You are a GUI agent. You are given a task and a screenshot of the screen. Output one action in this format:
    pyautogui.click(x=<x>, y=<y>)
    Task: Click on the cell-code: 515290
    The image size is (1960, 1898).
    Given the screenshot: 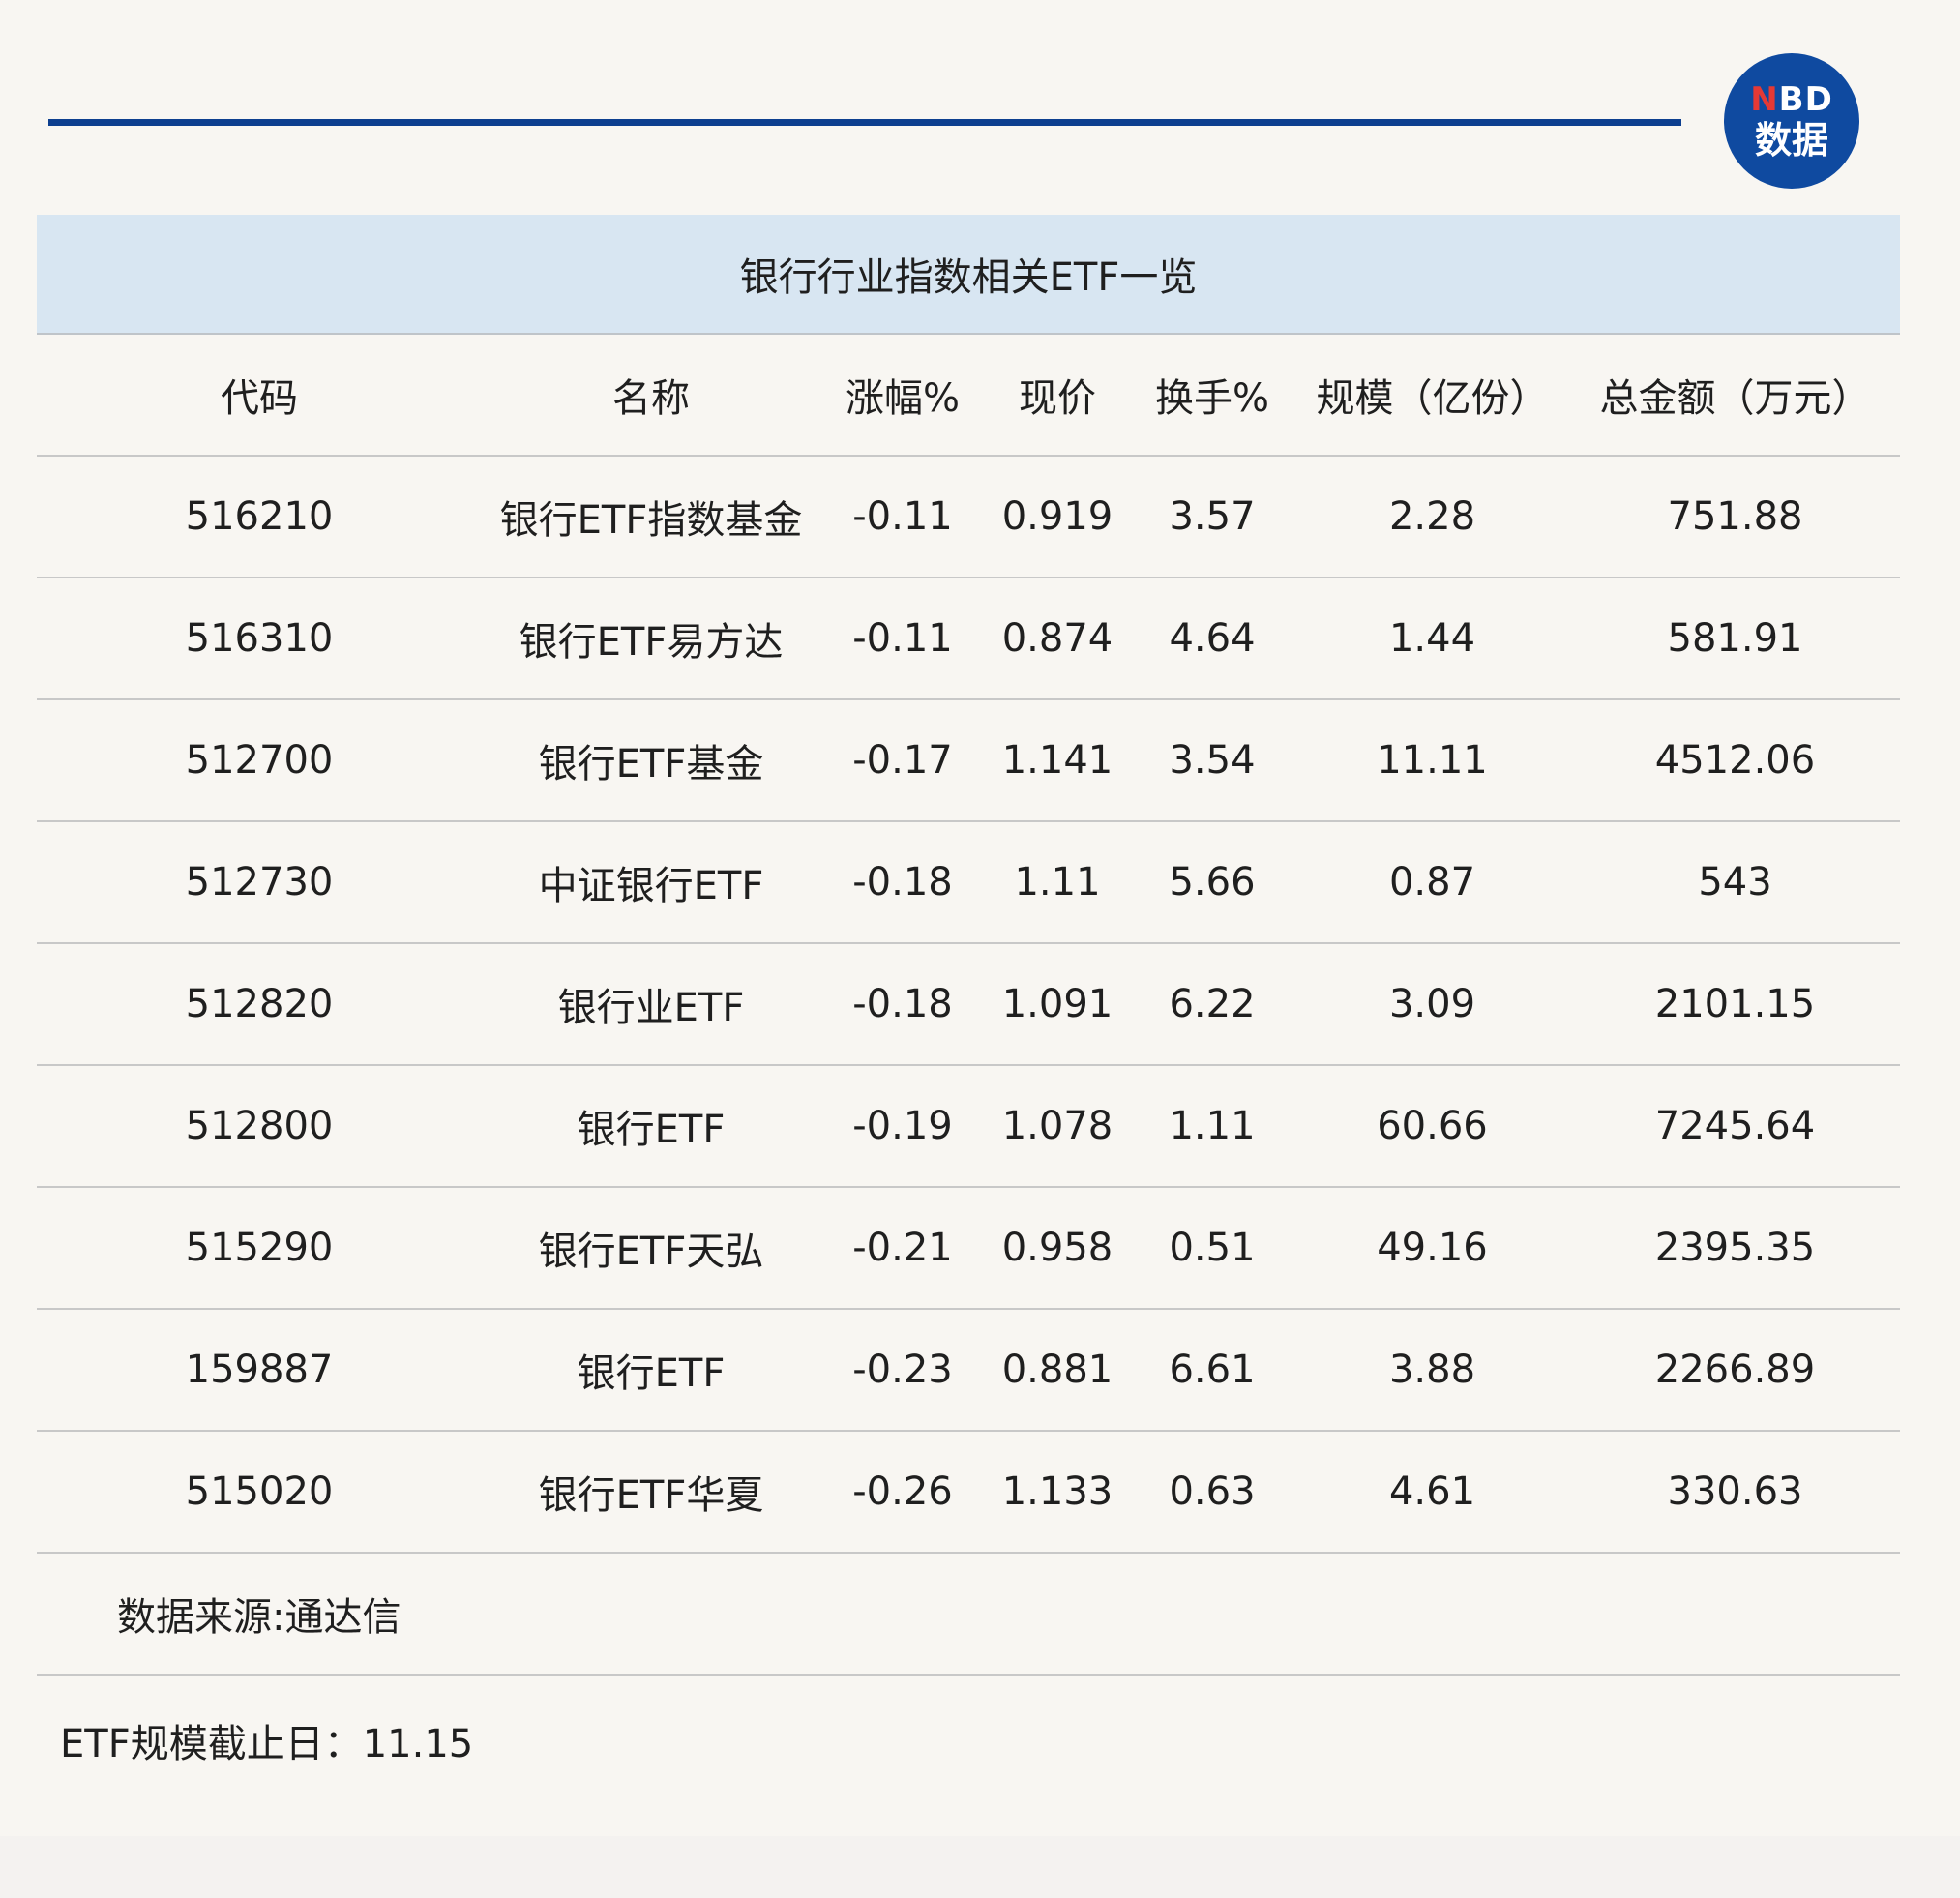 What is the action you would take?
    pyautogui.click(x=259, y=1248)
    